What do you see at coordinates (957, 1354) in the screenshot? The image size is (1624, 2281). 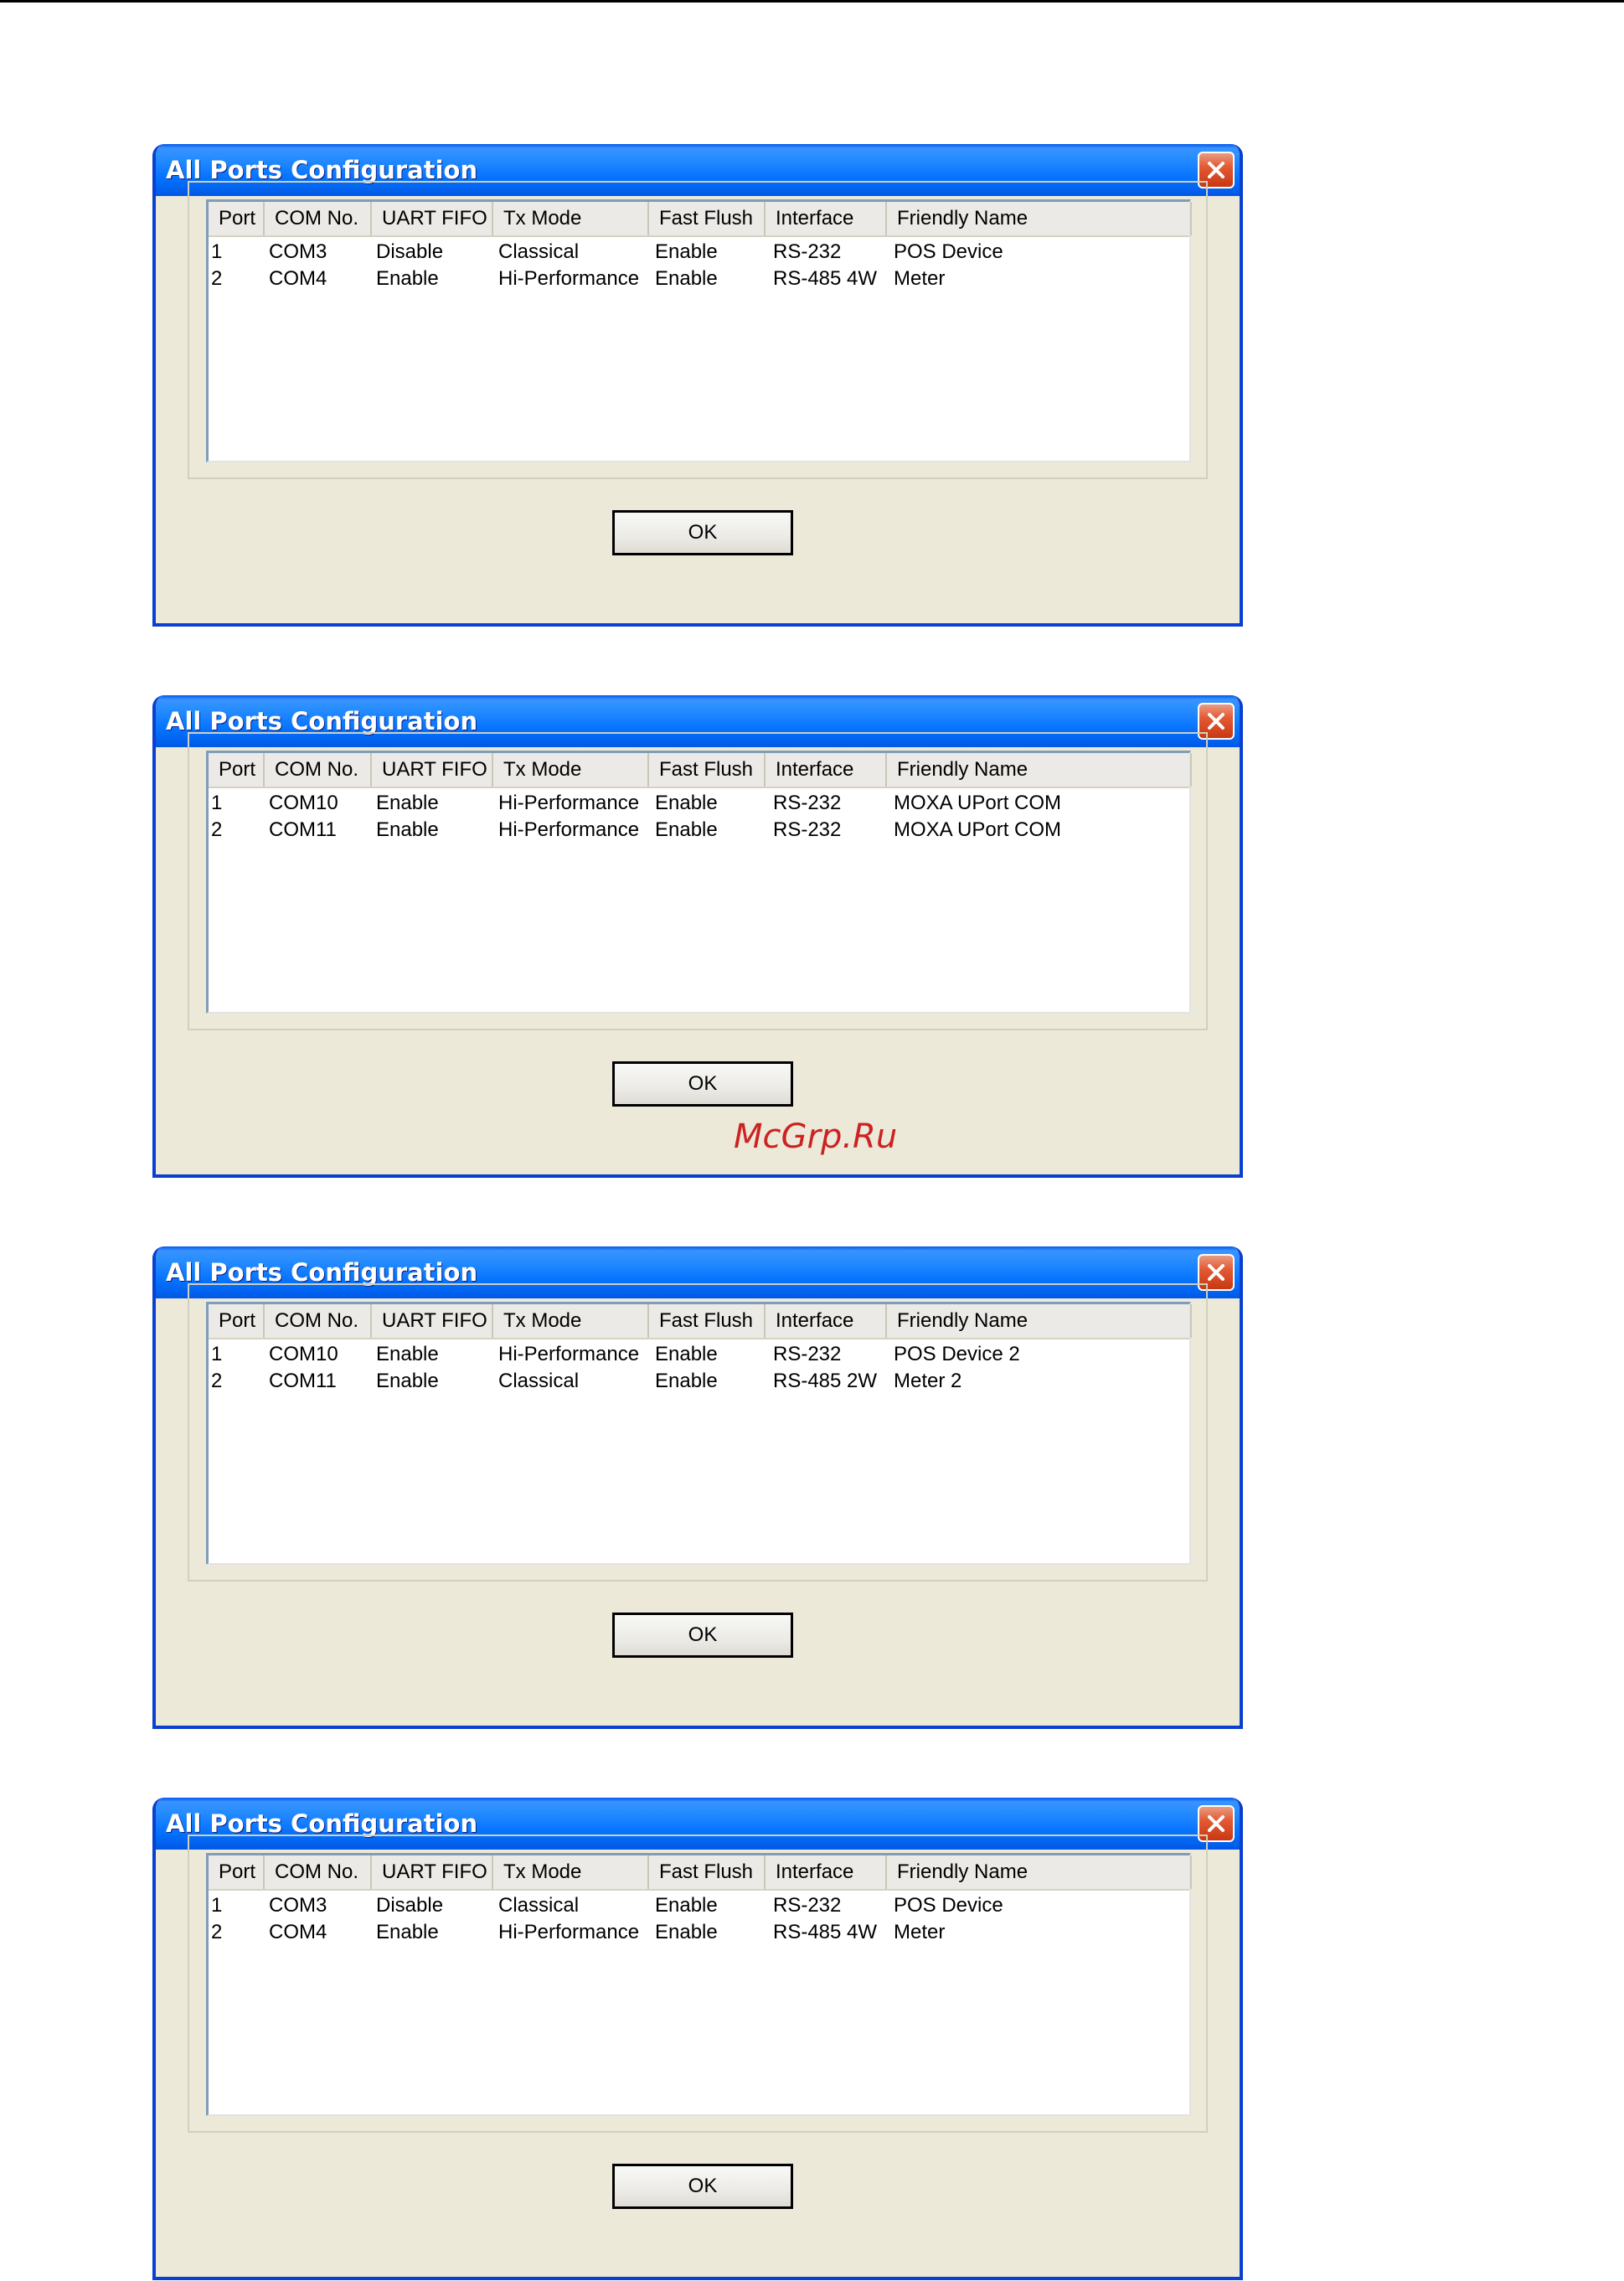 I see `table-cell: POS Device 2` at bounding box center [957, 1354].